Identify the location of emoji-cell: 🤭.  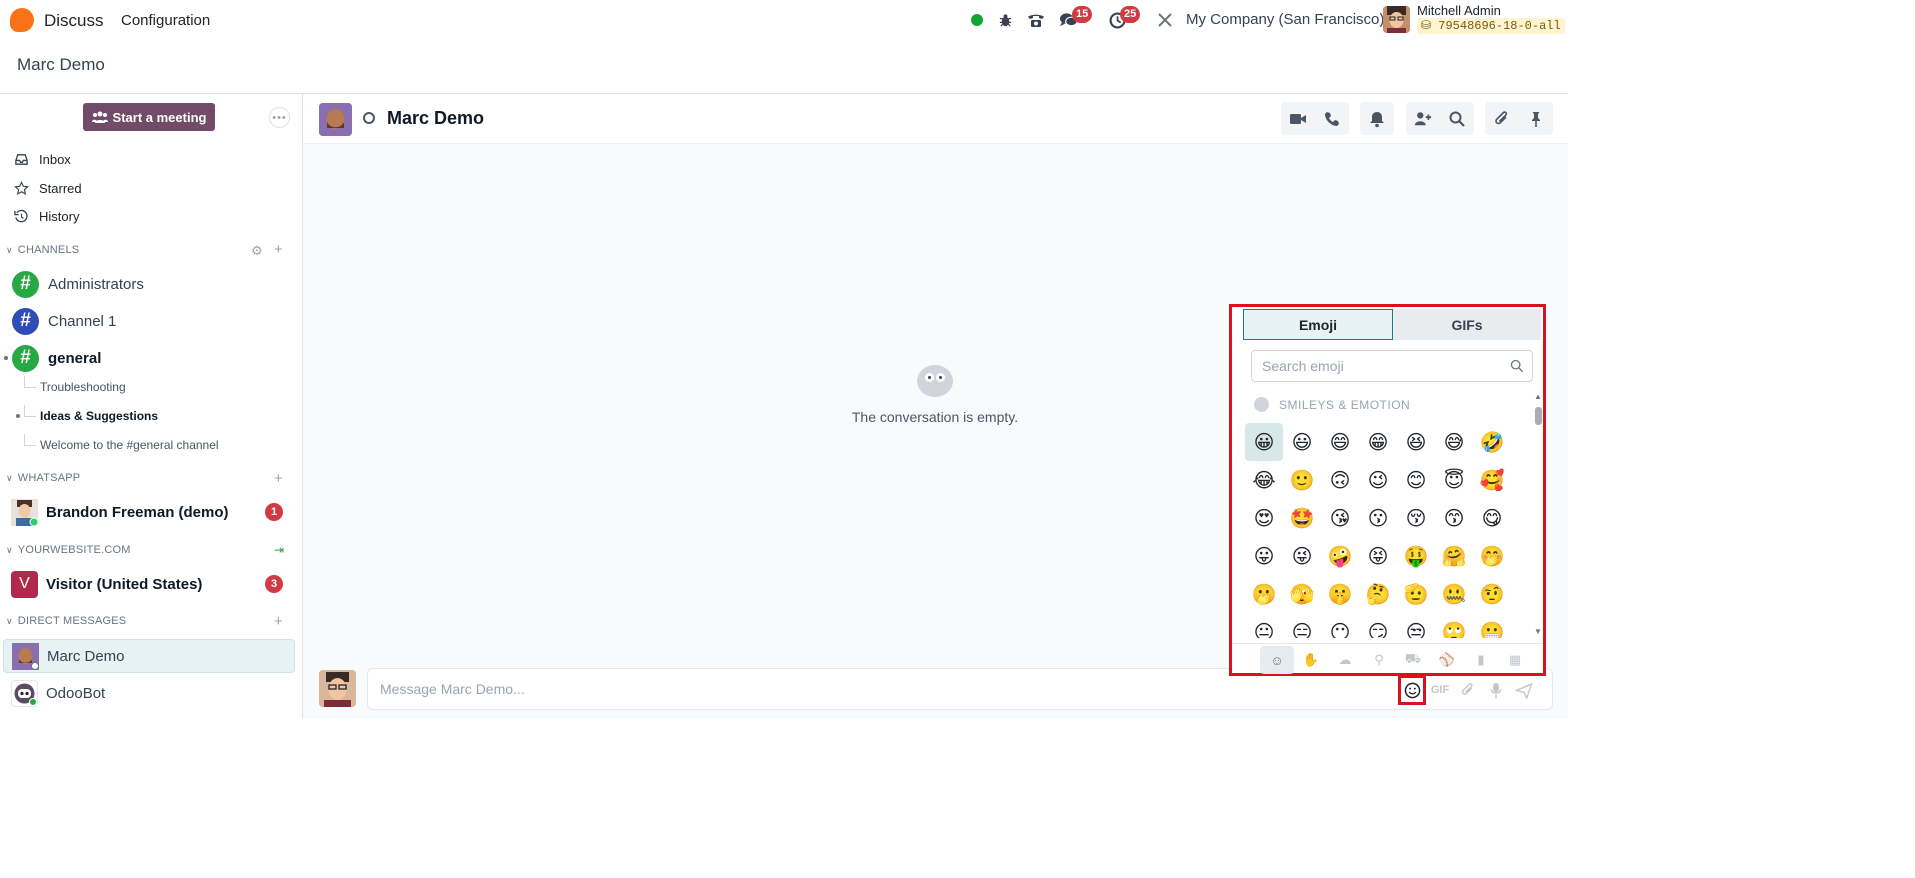
(1492, 556).